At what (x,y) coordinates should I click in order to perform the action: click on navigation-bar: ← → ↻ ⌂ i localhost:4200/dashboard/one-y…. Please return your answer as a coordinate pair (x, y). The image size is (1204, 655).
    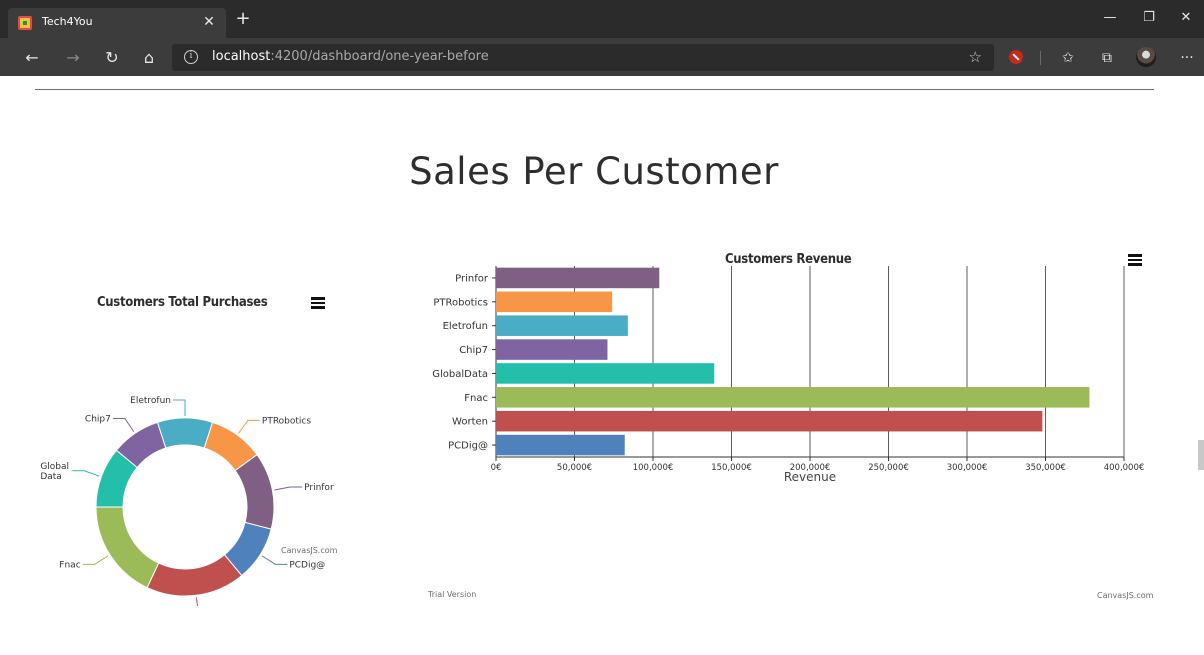
    Looking at the image, I should click on (602, 57).